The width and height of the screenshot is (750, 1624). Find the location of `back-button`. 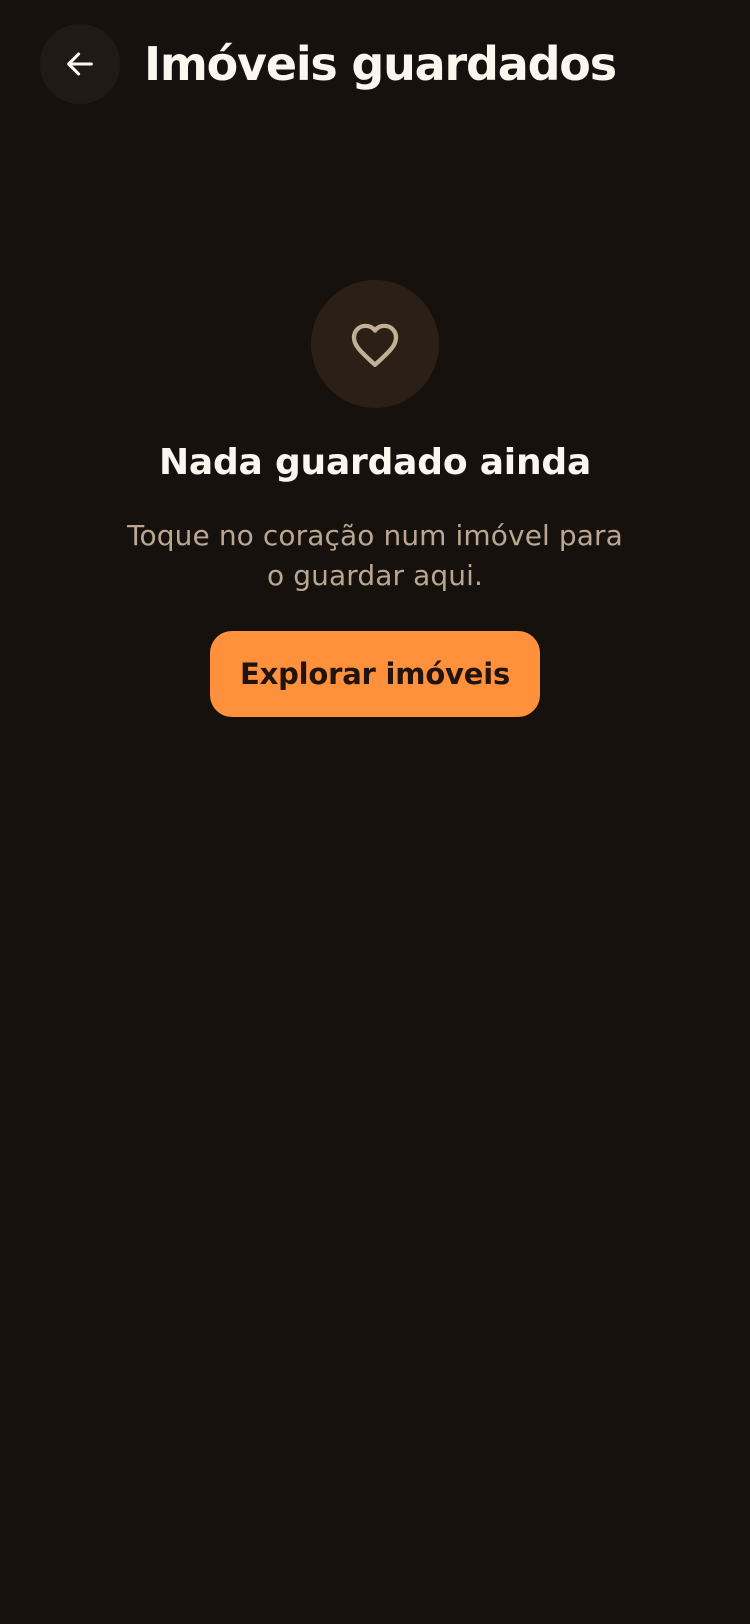

back-button is located at coordinates (80, 64).